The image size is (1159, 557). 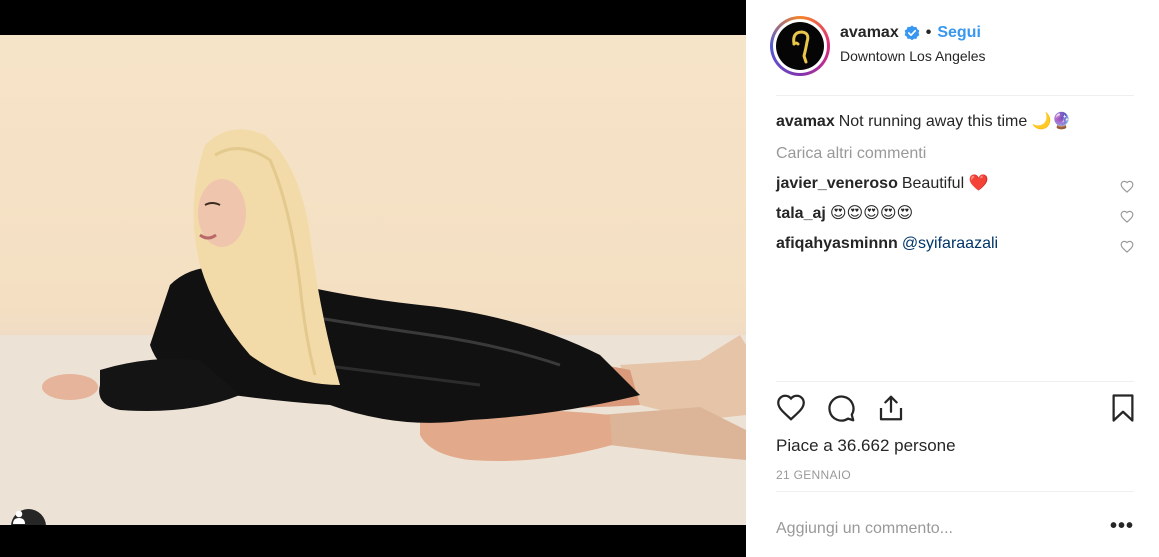 I want to click on comment-username: javier_veneroso, so click(x=837, y=183).